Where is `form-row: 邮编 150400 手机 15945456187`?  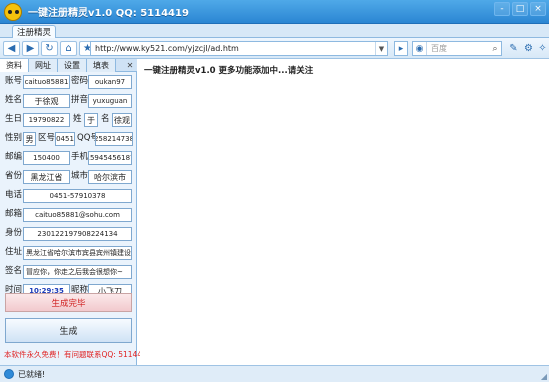 form-row: 邮编 150400 手机 15945456187 is located at coordinates (68, 157).